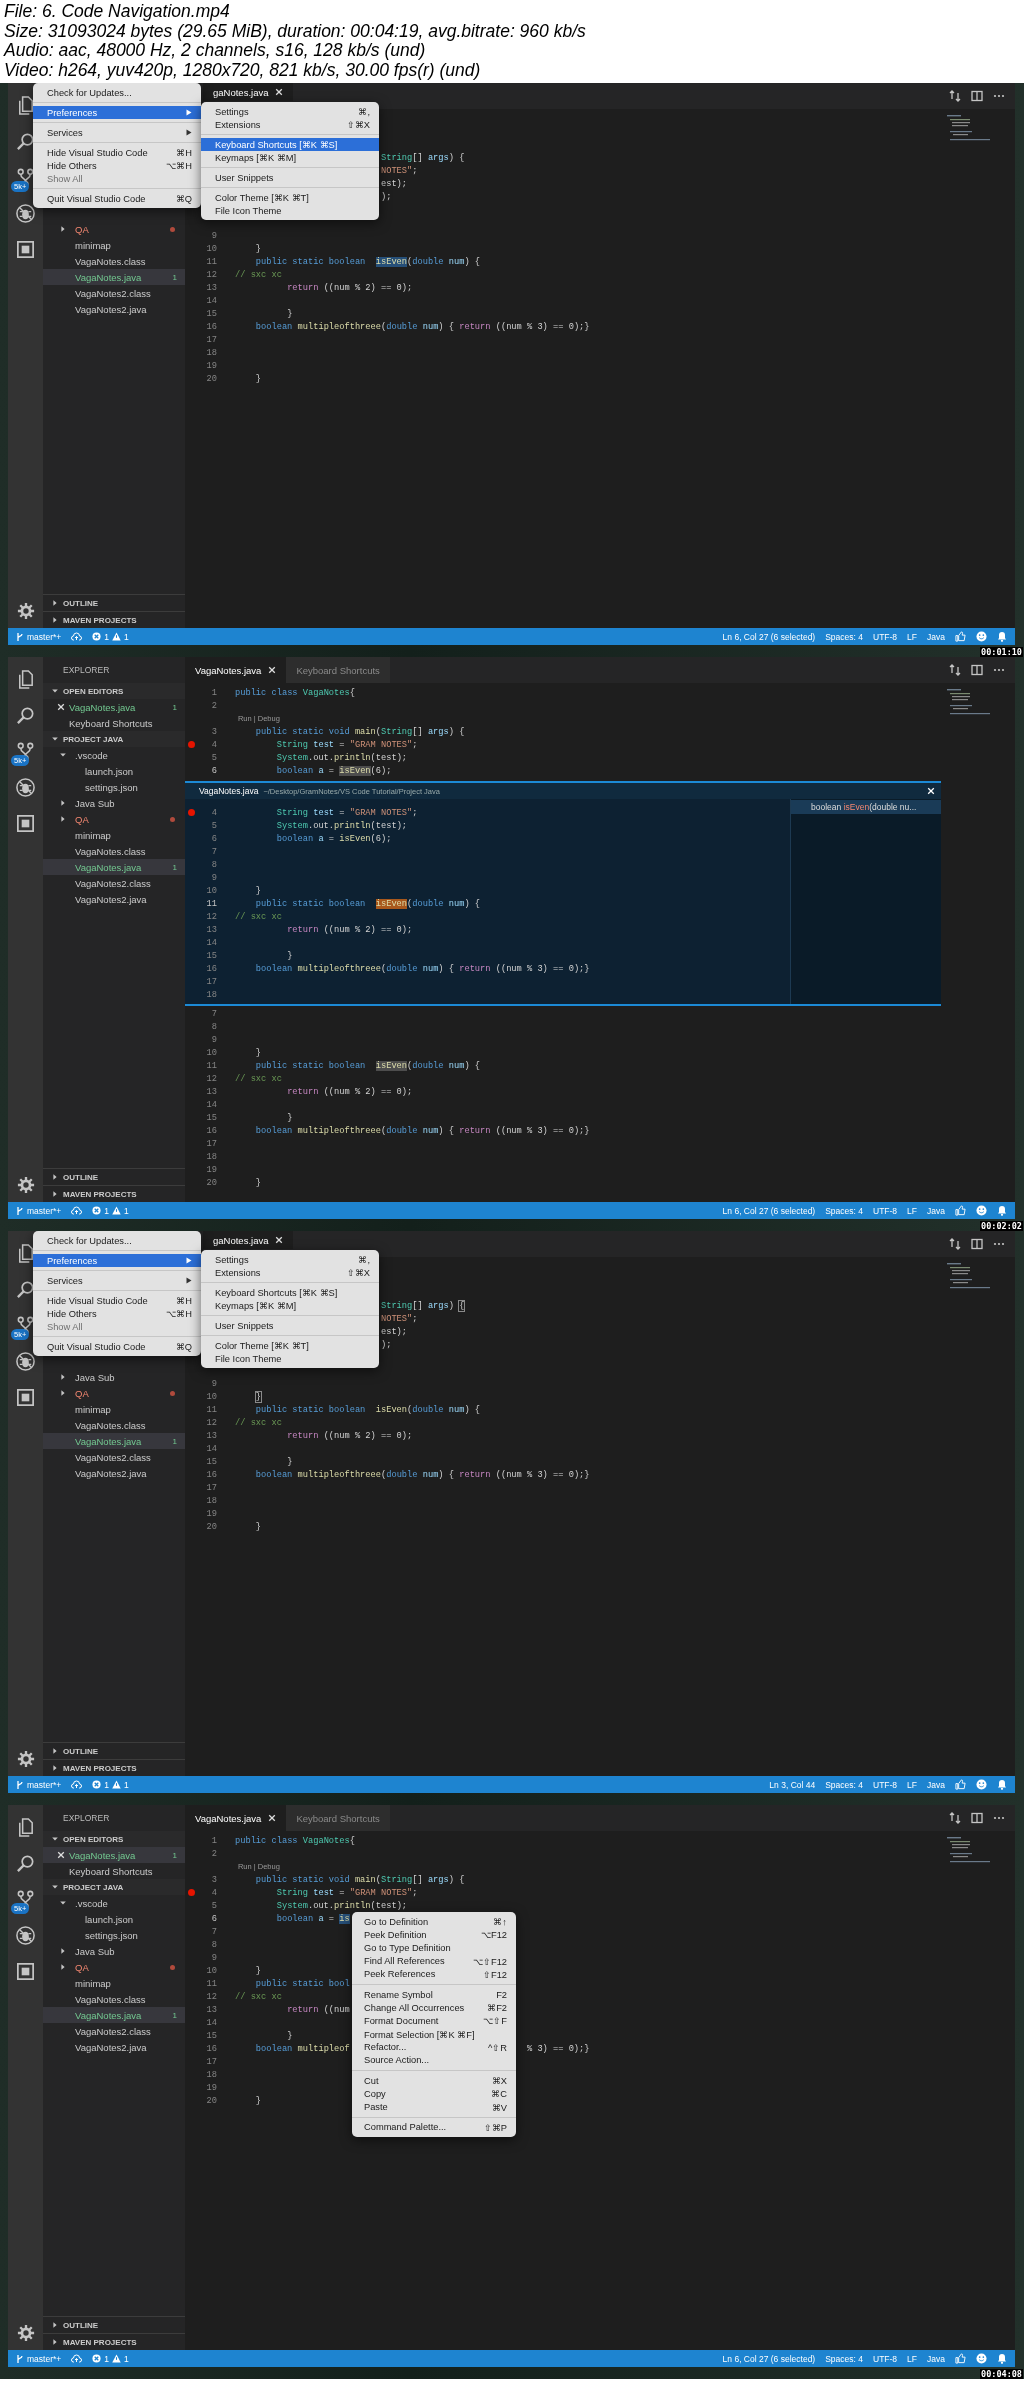  Describe the element at coordinates (114, 899) in the screenshot. I see `file-item: VagaNotes2.java` at that location.